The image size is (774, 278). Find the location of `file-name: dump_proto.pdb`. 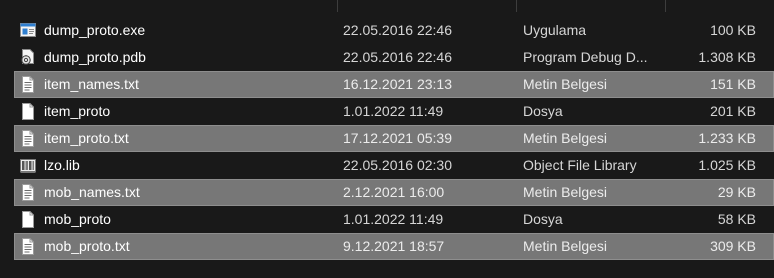

file-name: dump_proto.pdb is located at coordinates (95, 57).